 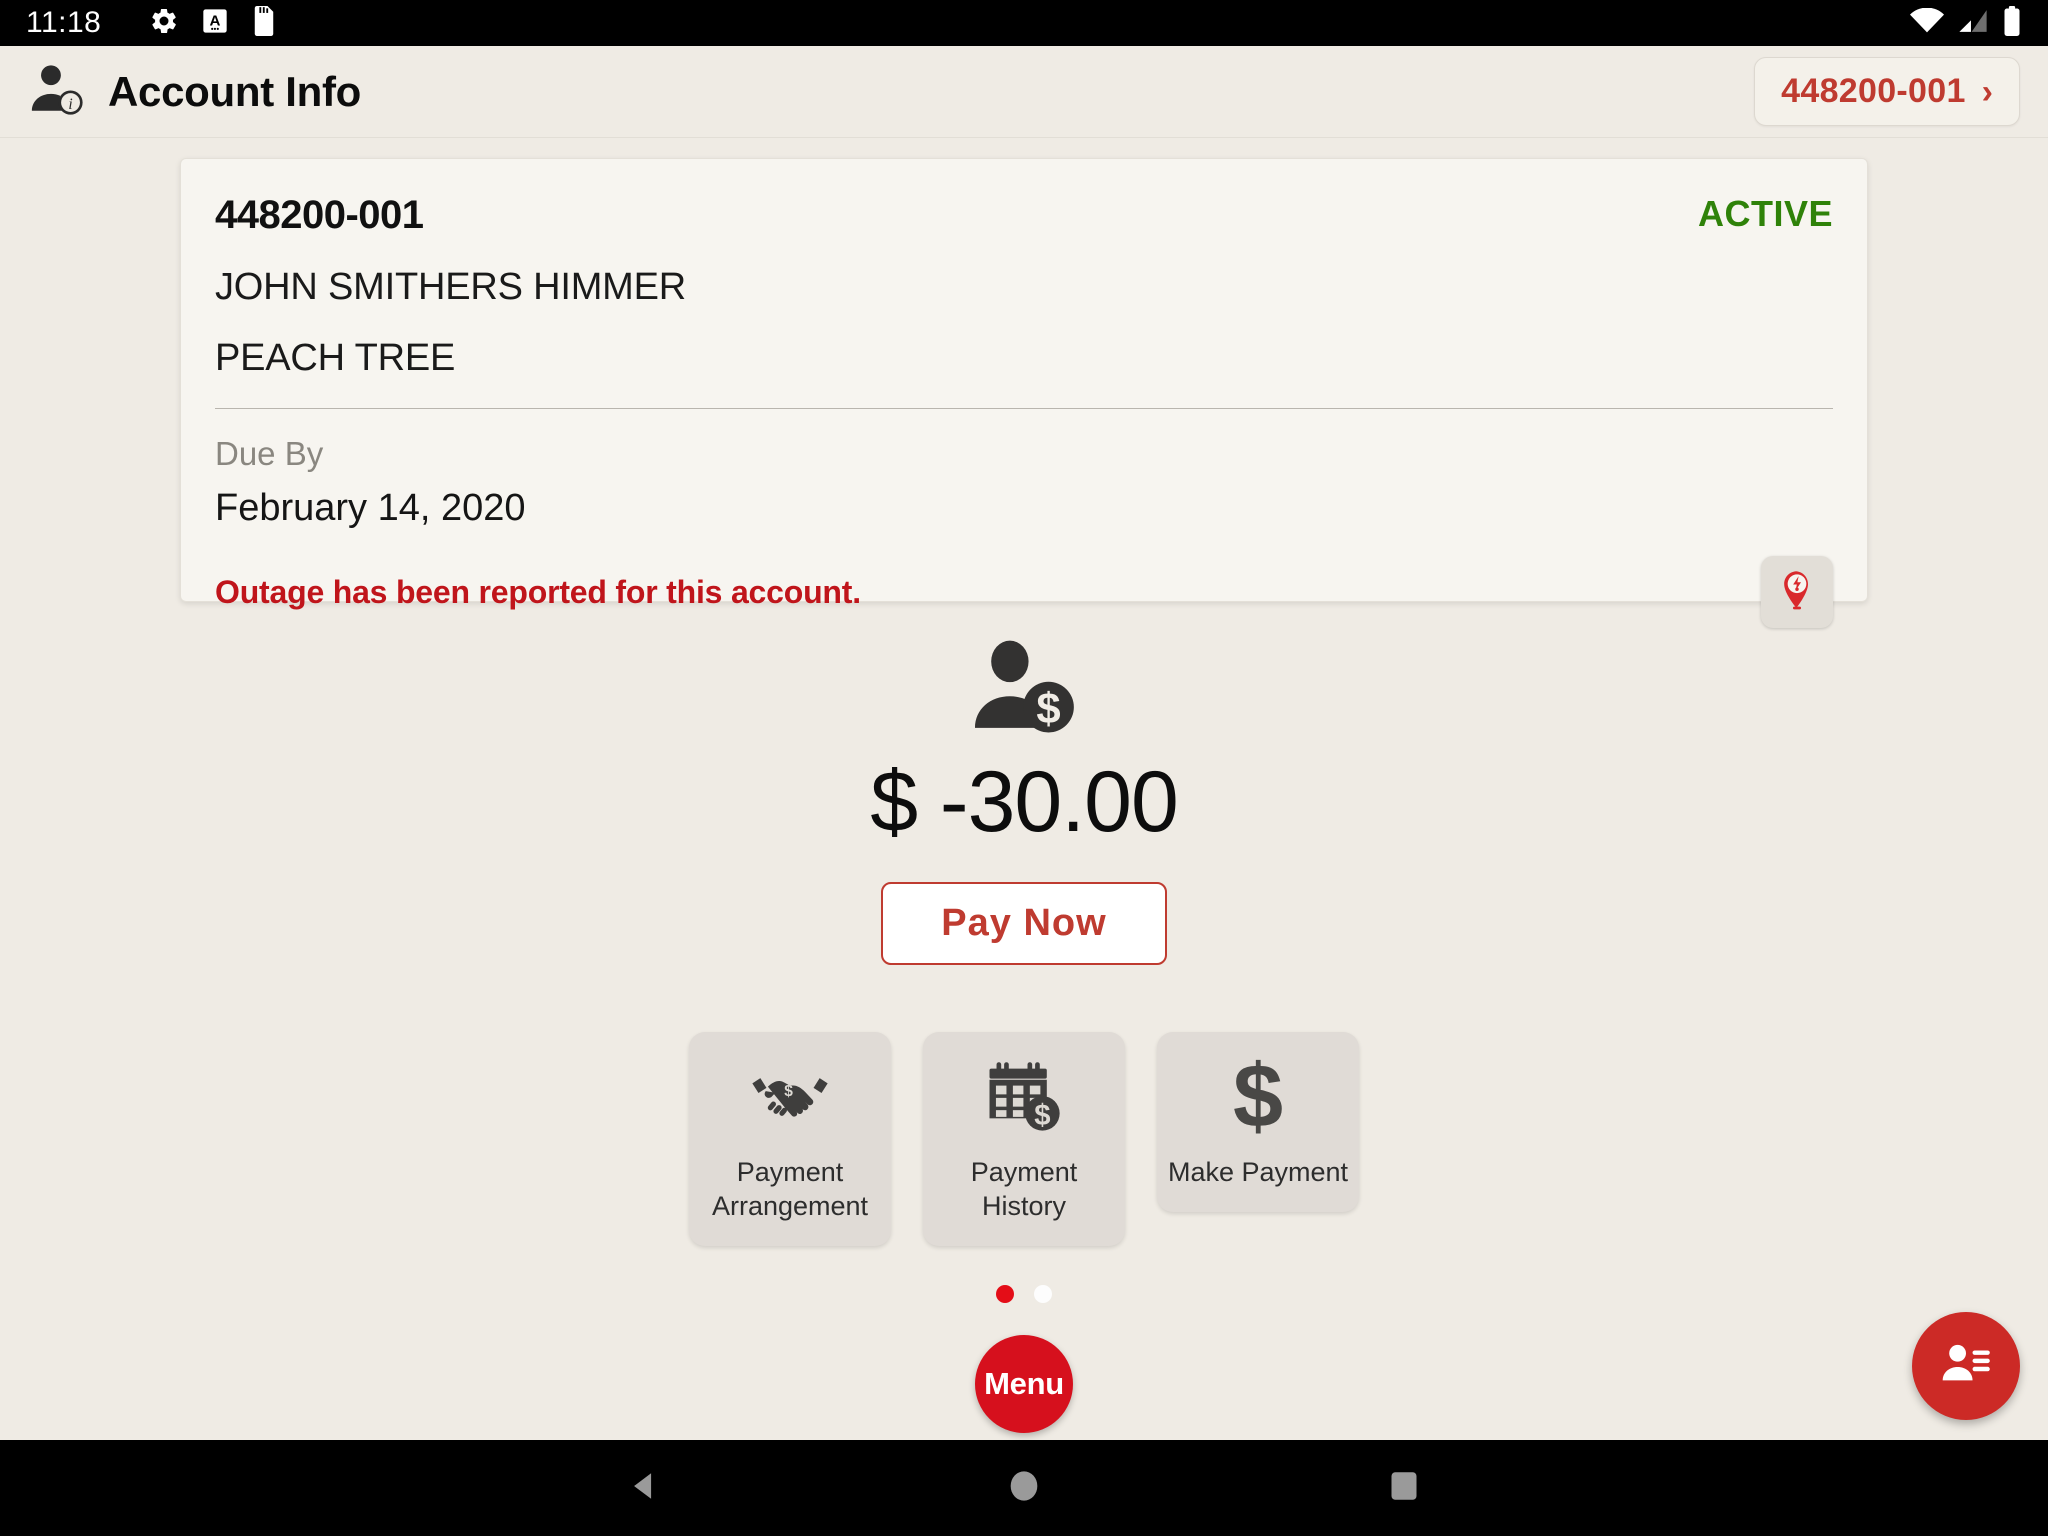 I want to click on account-info-icon: i, so click(x=57, y=91).